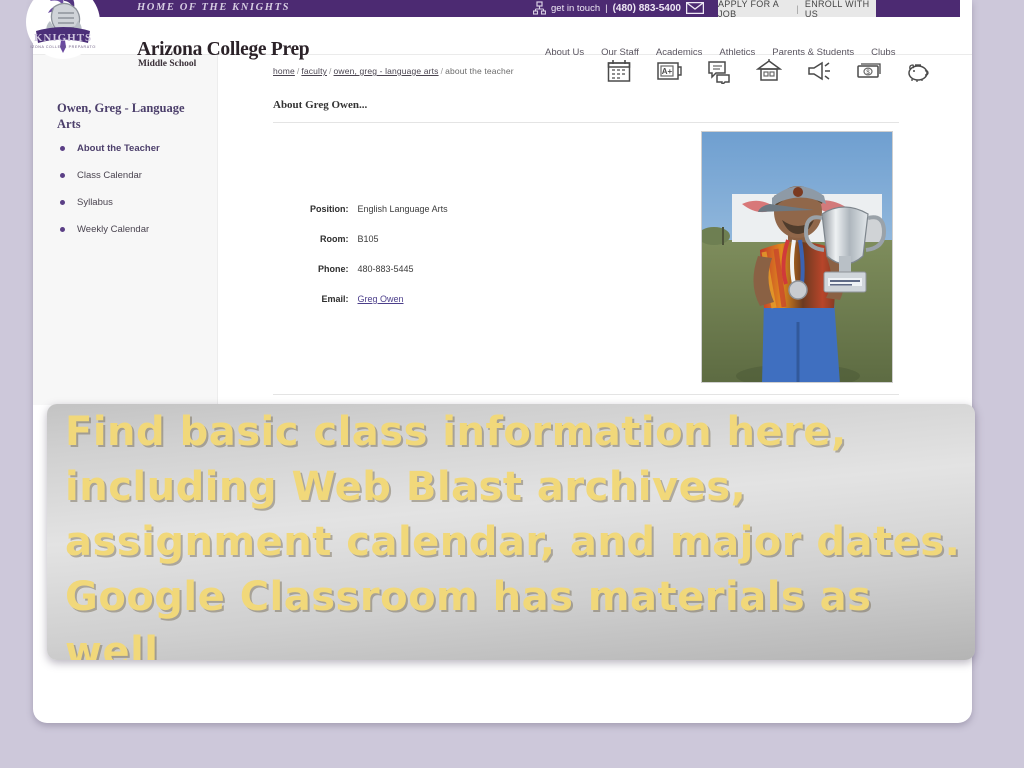 This screenshot has height=768, width=1024. I want to click on svg-text: A+, so click(667, 71).